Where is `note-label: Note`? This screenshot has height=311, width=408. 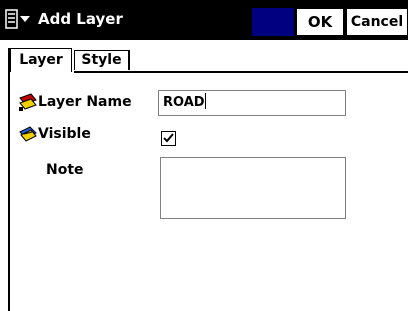 note-label: Note is located at coordinates (65, 170).